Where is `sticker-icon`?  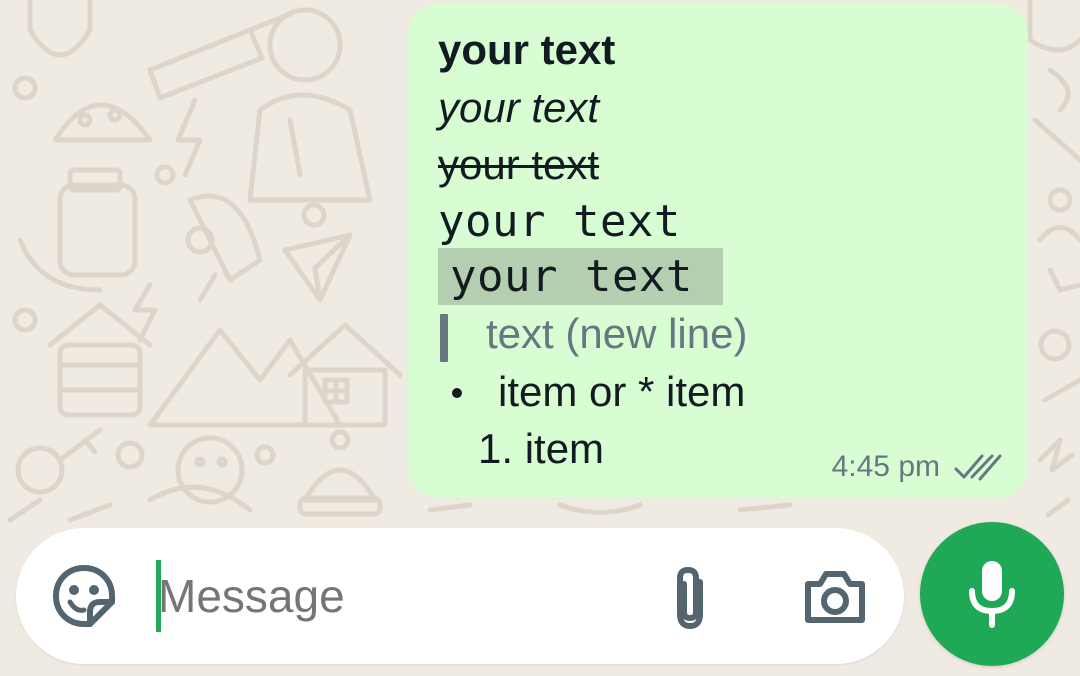
sticker-icon is located at coordinates (84, 596).